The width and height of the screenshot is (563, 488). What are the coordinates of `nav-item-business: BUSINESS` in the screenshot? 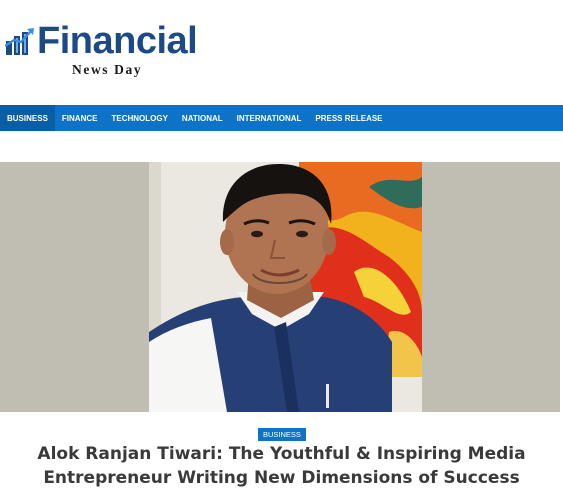 It's located at (27, 118).